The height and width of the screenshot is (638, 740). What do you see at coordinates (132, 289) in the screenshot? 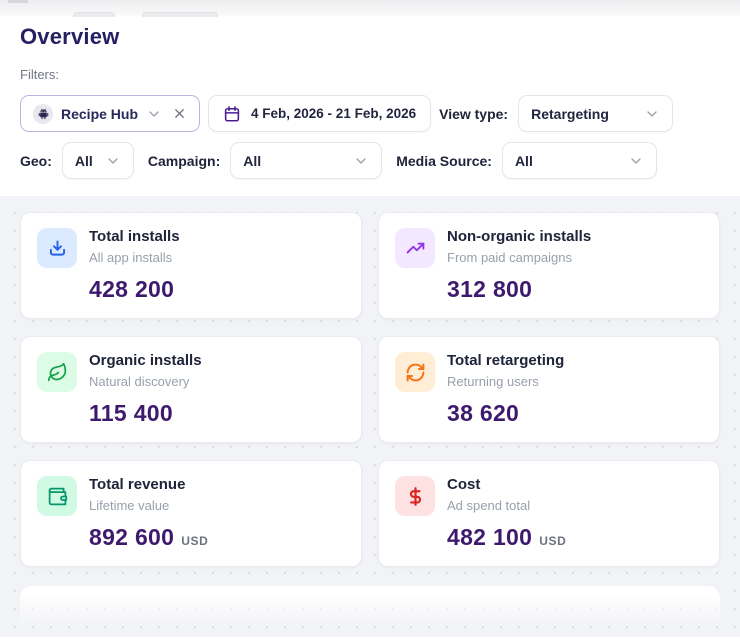
I see `metric-value: 428 200` at bounding box center [132, 289].